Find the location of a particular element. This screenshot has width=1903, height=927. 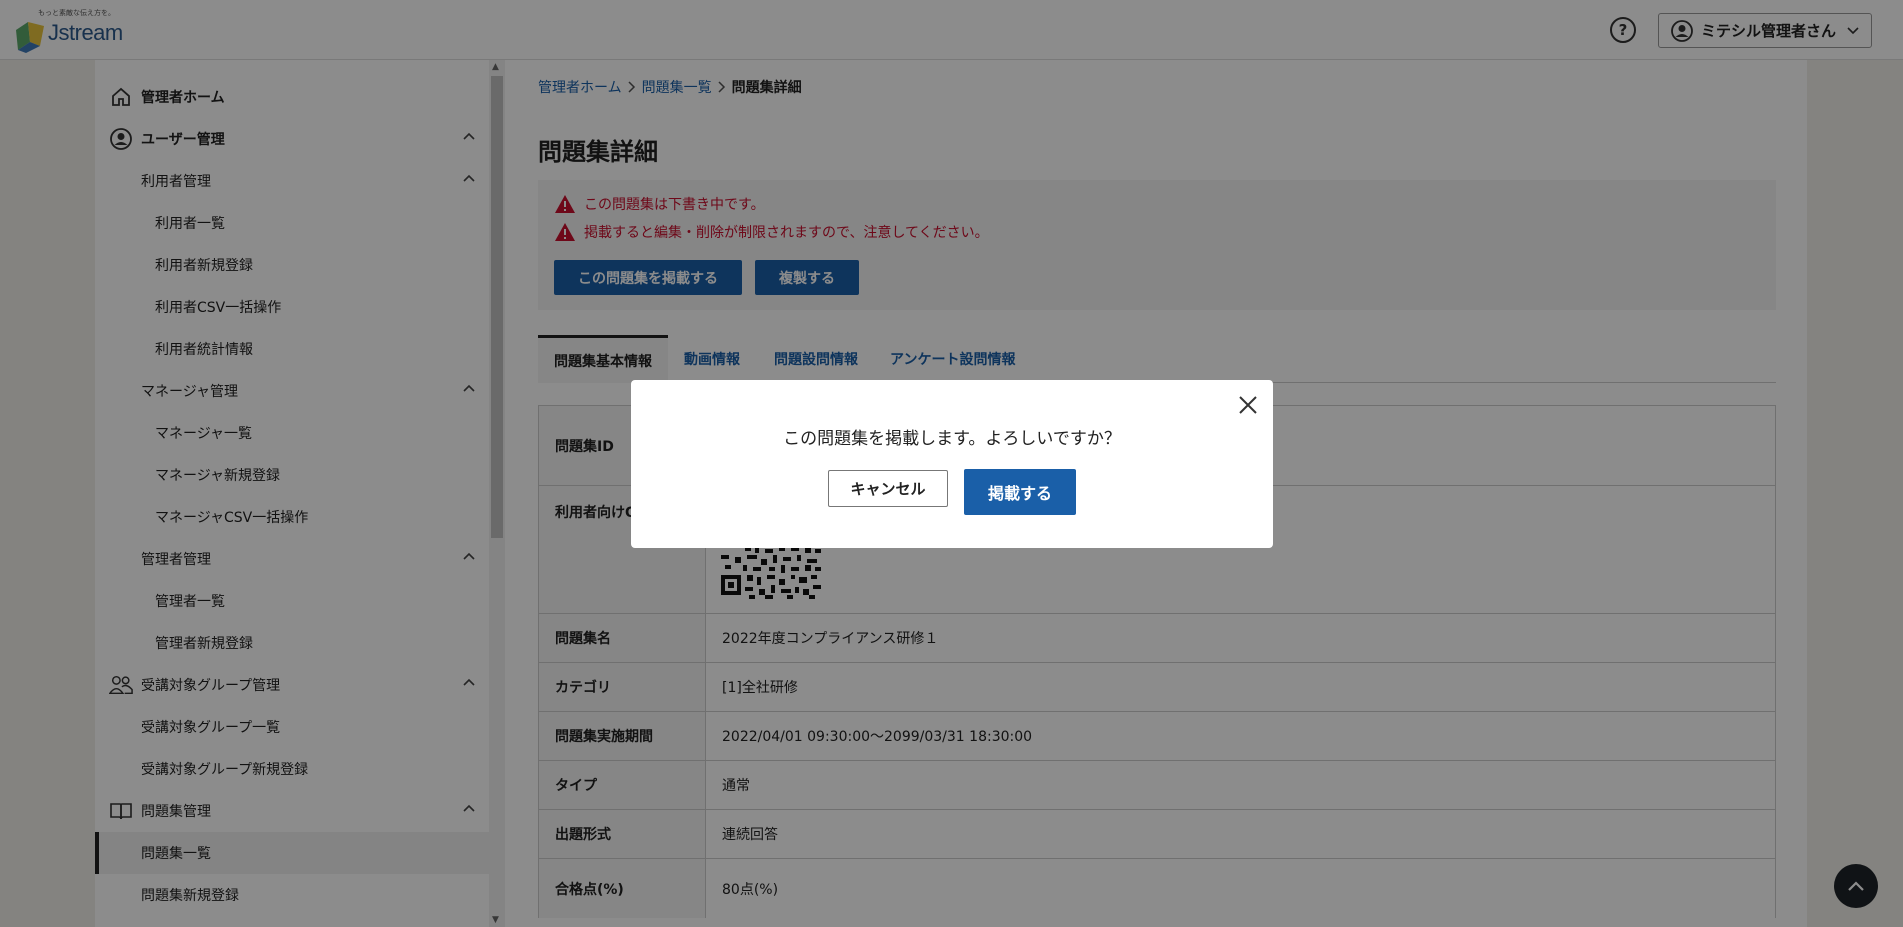

close-icon is located at coordinates (1248, 405).